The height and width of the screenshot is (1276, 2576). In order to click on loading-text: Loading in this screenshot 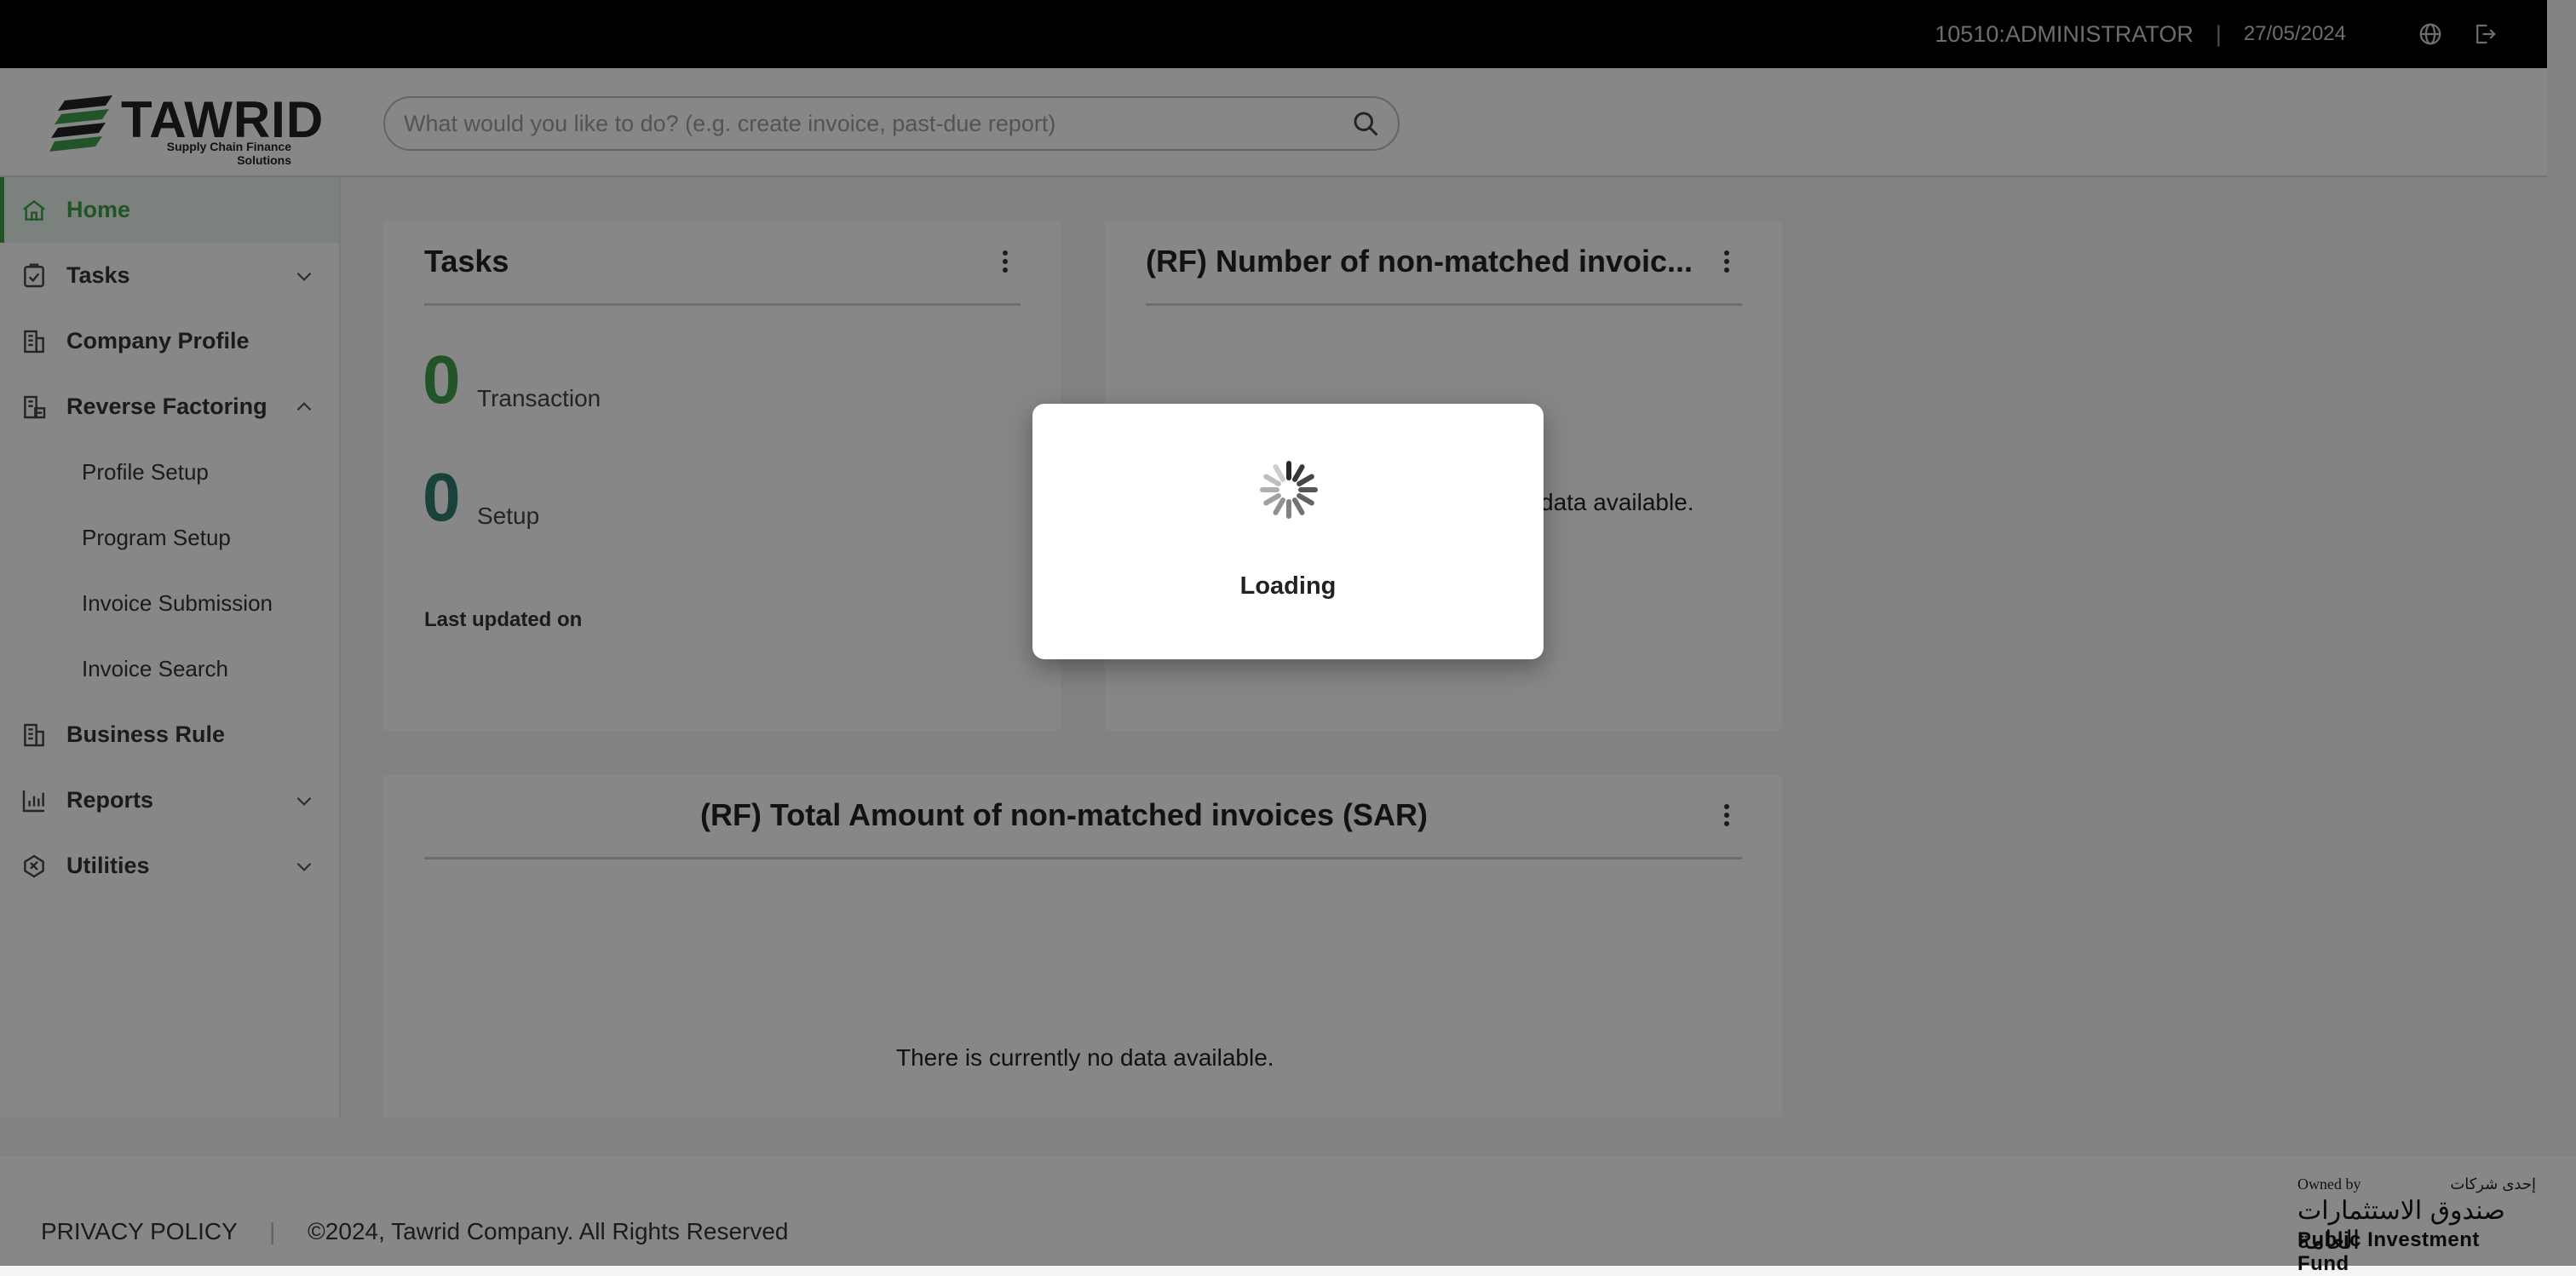, I will do `click(1288, 586)`.